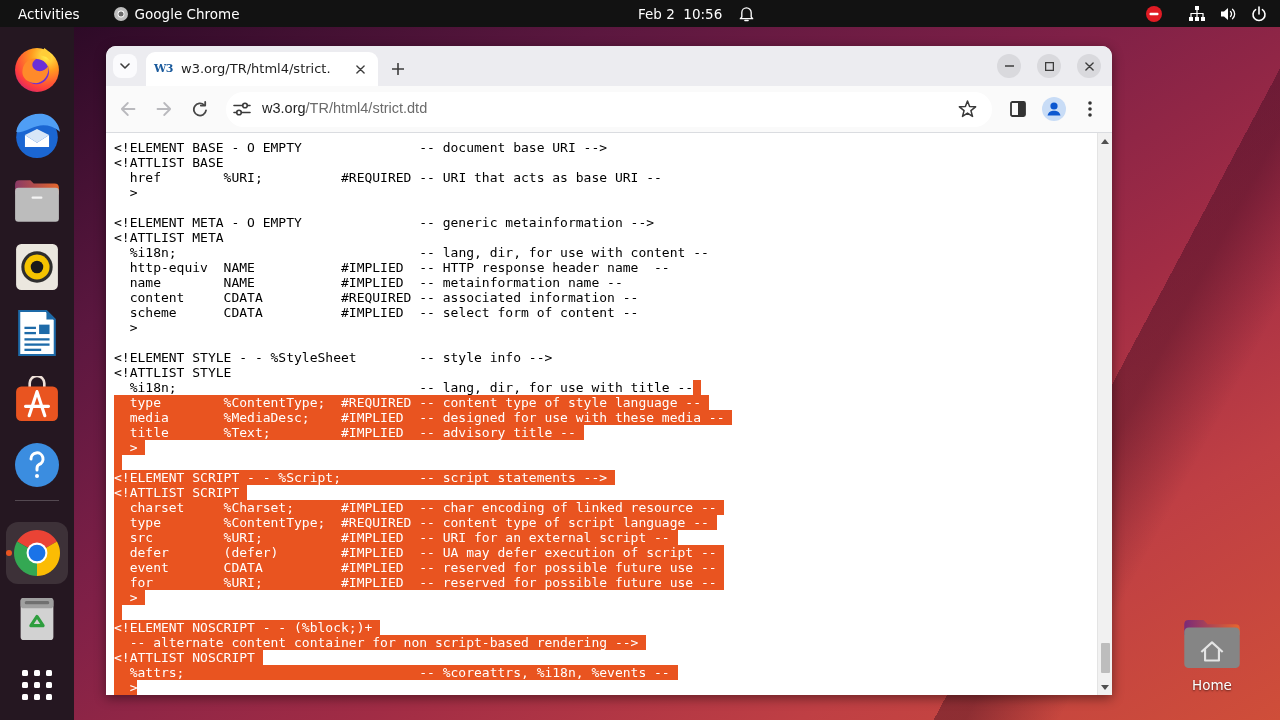 This screenshot has height=720, width=1280. I want to click on network-icon, so click(1197, 13).